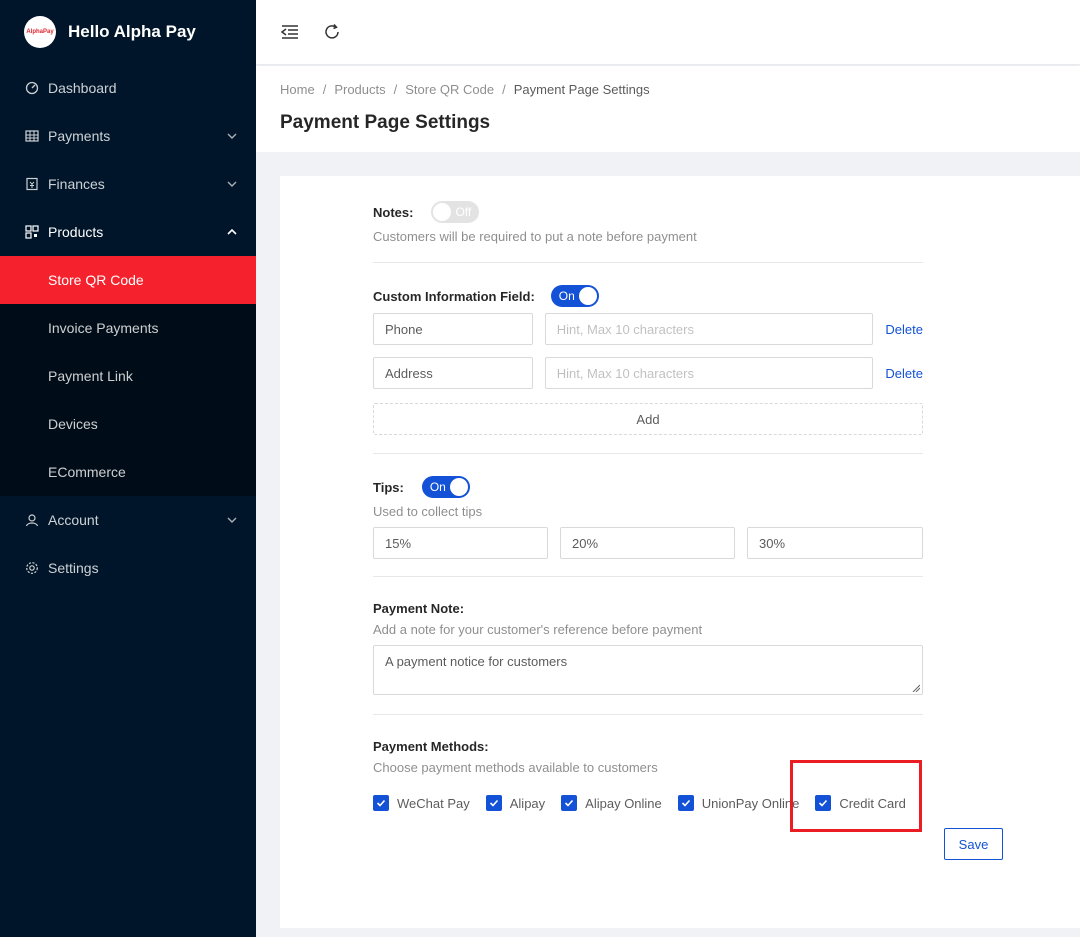 This screenshot has height=937, width=1080. What do you see at coordinates (916, 688) in the screenshot?
I see `resize-handle-icon` at bounding box center [916, 688].